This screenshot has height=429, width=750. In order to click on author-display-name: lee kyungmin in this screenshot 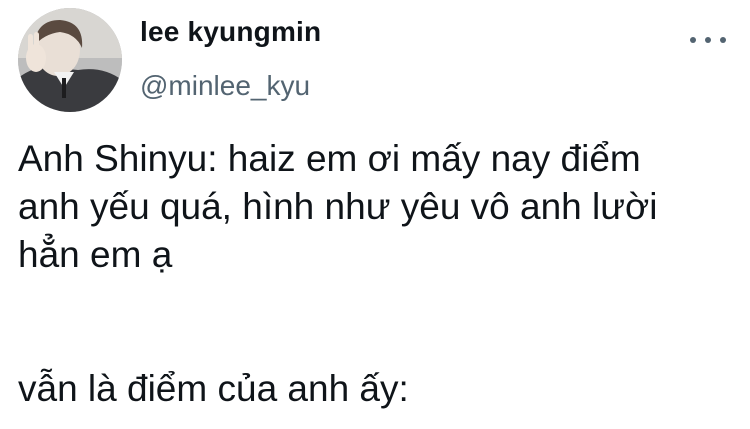, I will do `click(230, 32)`.